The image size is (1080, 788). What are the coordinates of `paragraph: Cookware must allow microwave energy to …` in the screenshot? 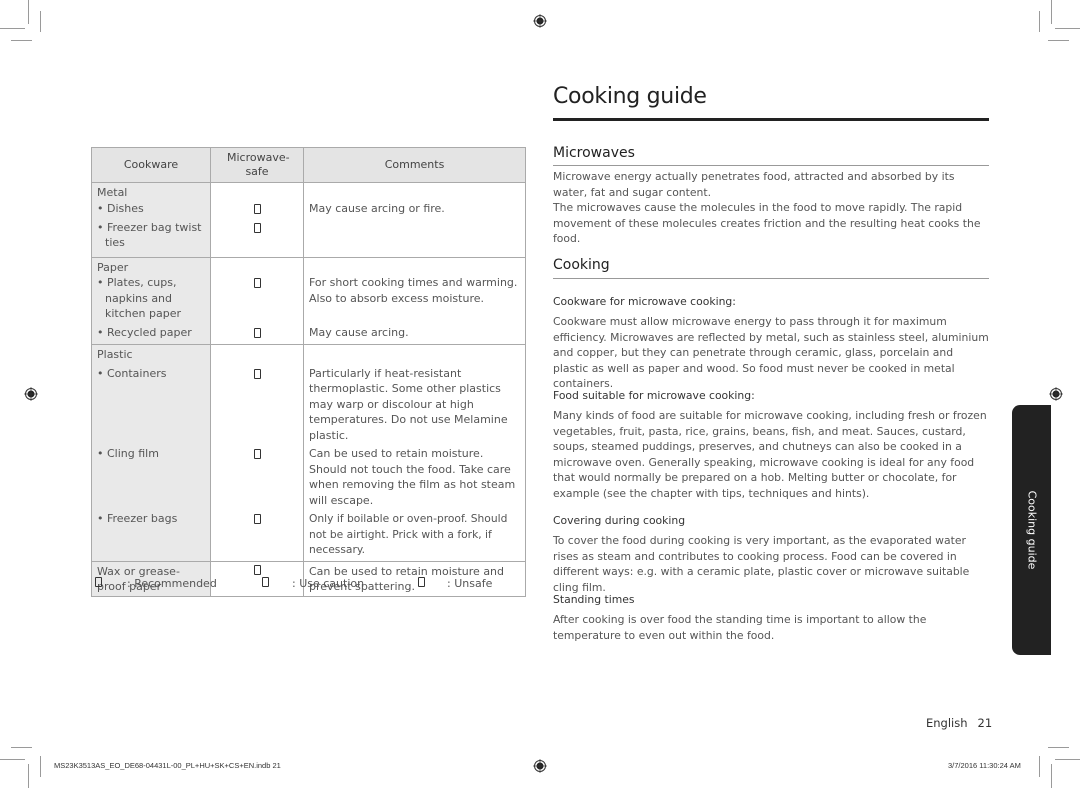 It's located at (771, 352).